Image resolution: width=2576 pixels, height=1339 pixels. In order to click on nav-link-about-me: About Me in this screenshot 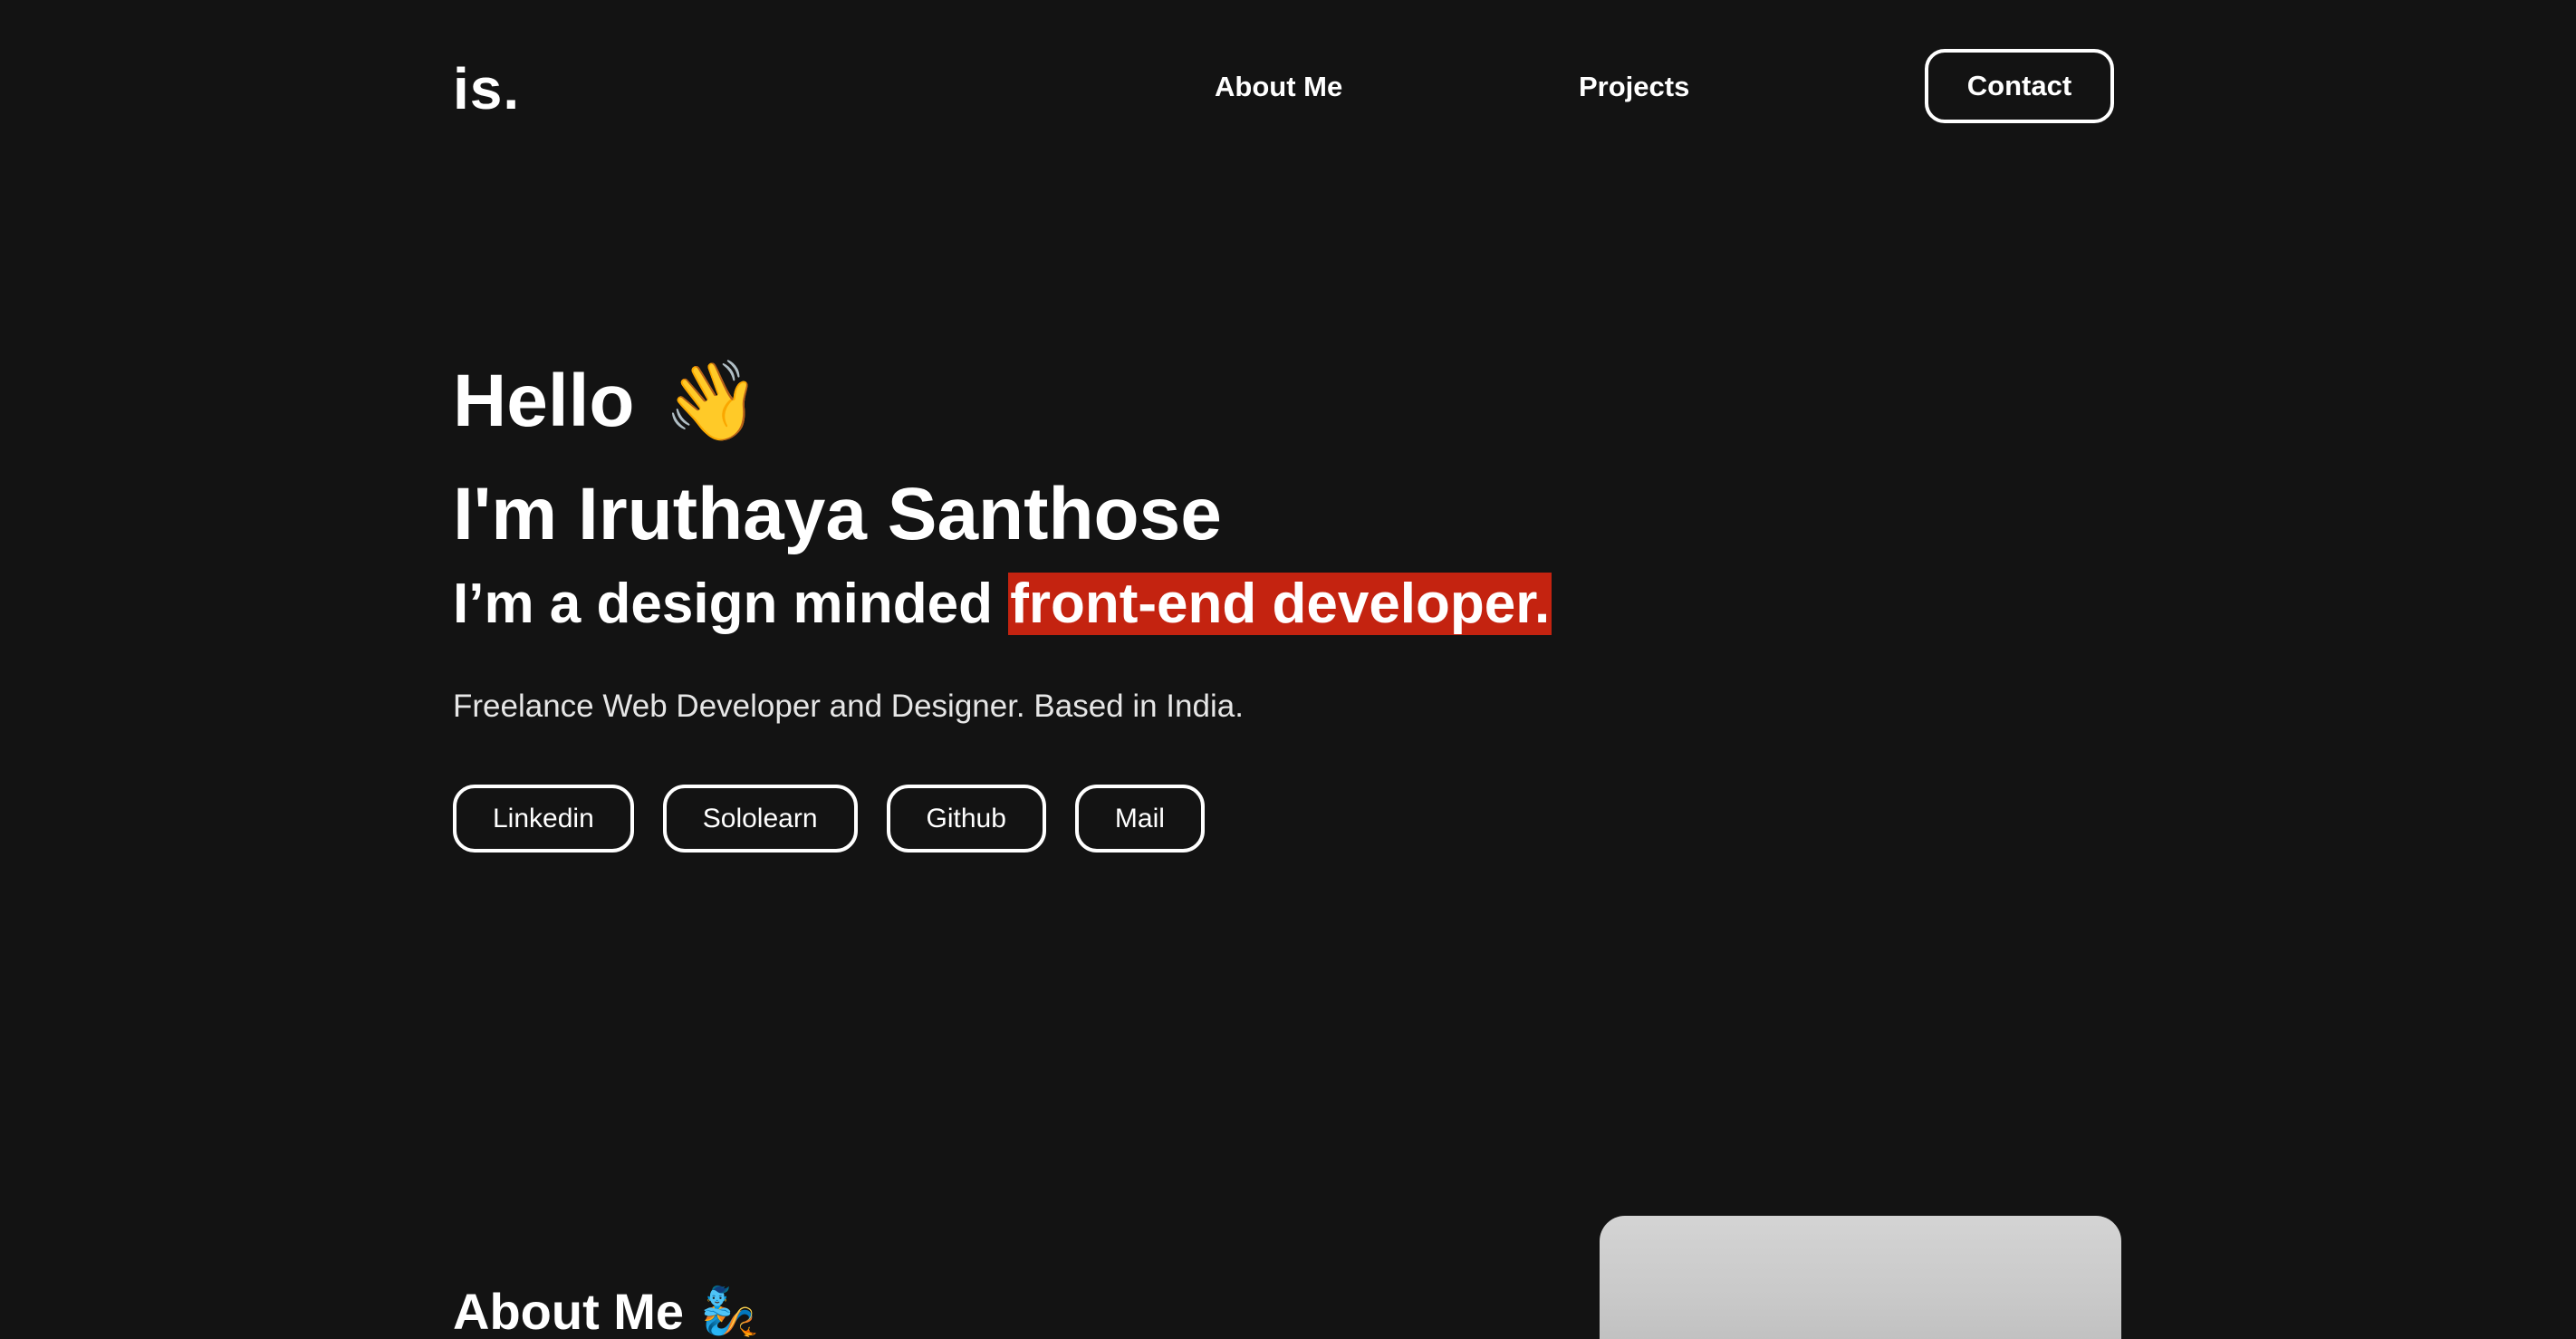, I will do `click(1278, 87)`.